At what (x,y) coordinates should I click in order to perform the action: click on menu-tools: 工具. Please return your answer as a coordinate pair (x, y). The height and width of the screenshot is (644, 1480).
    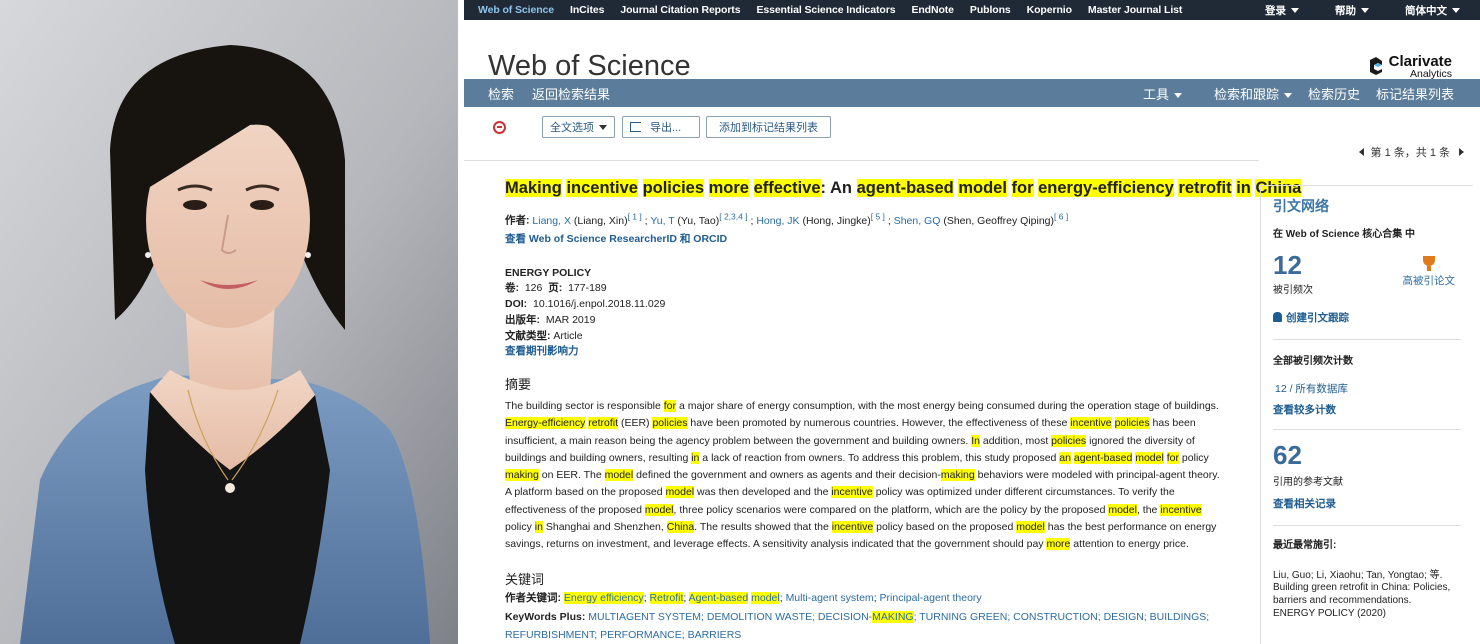
    Looking at the image, I should click on (1154, 93).